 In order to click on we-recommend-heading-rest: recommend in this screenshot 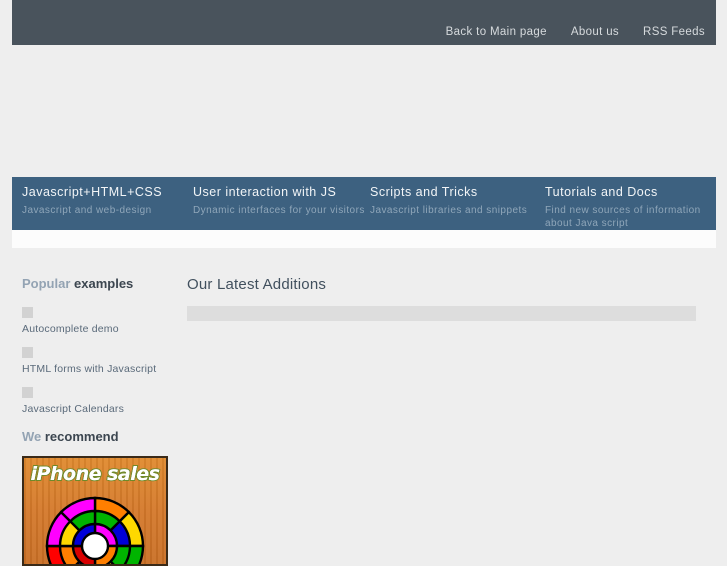, I will do `click(80, 436)`.